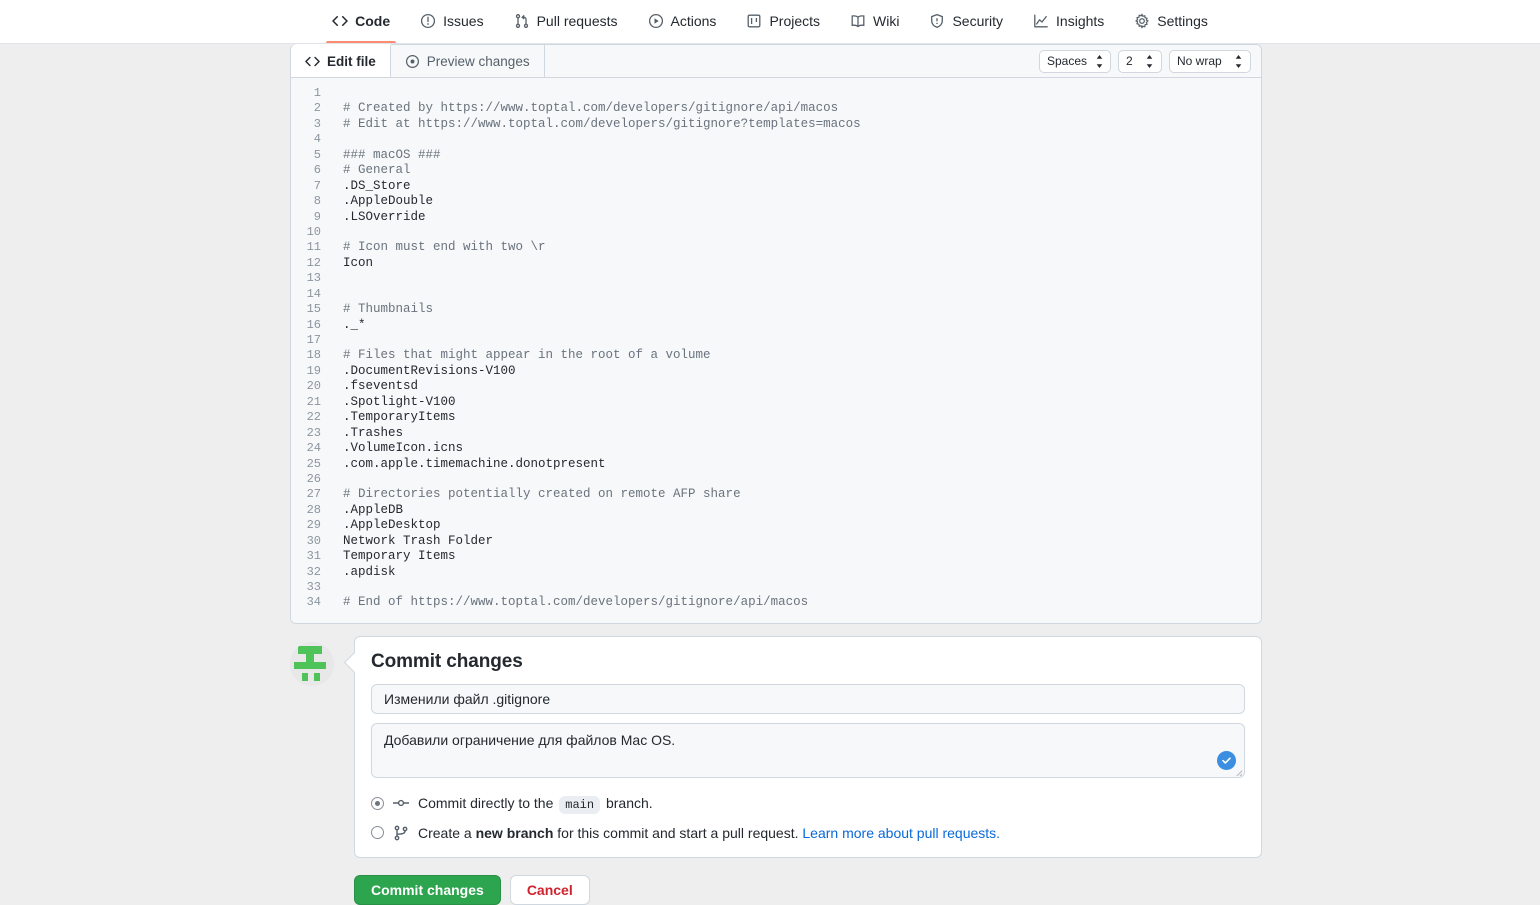 Image resolution: width=1540 pixels, height=905 pixels. I want to click on nav-item-insights: Insights, so click(1068, 21).